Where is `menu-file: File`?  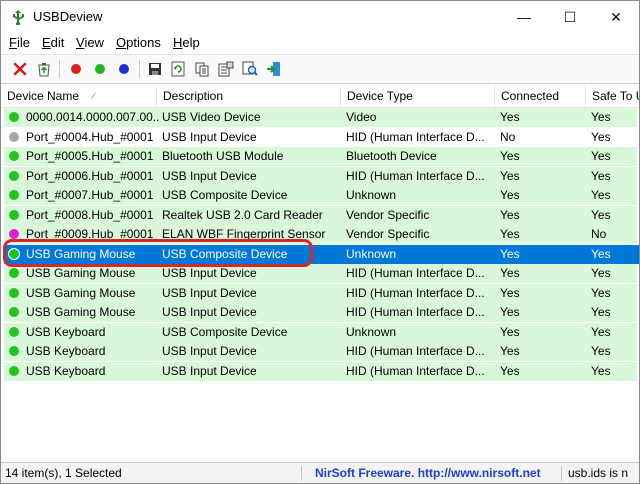
menu-file: File is located at coordinates (19, 42).